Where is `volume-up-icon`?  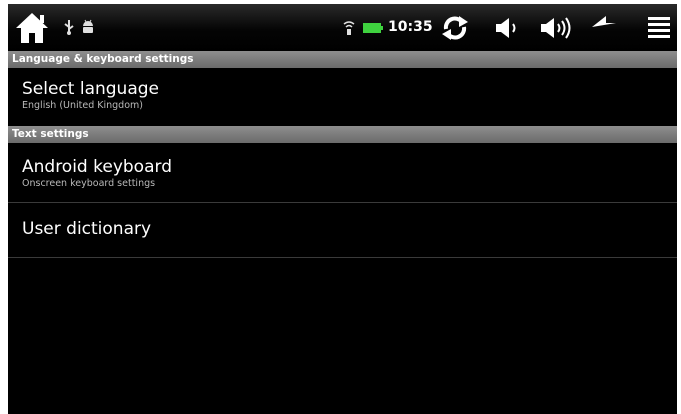
volume-up-icon is located at coordinates (556, 28).